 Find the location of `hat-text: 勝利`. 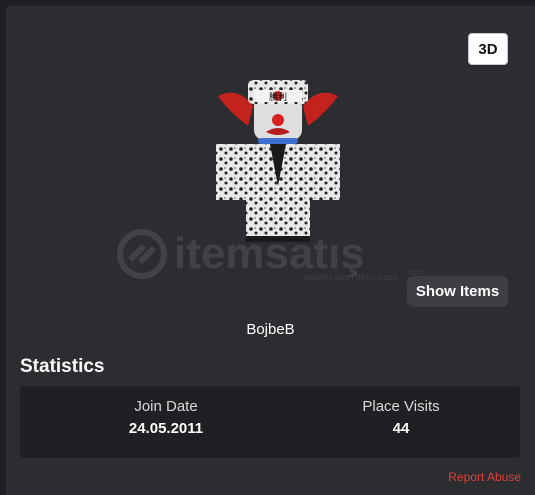

hat-text: 勝利 is located at coordinates (278, 97).